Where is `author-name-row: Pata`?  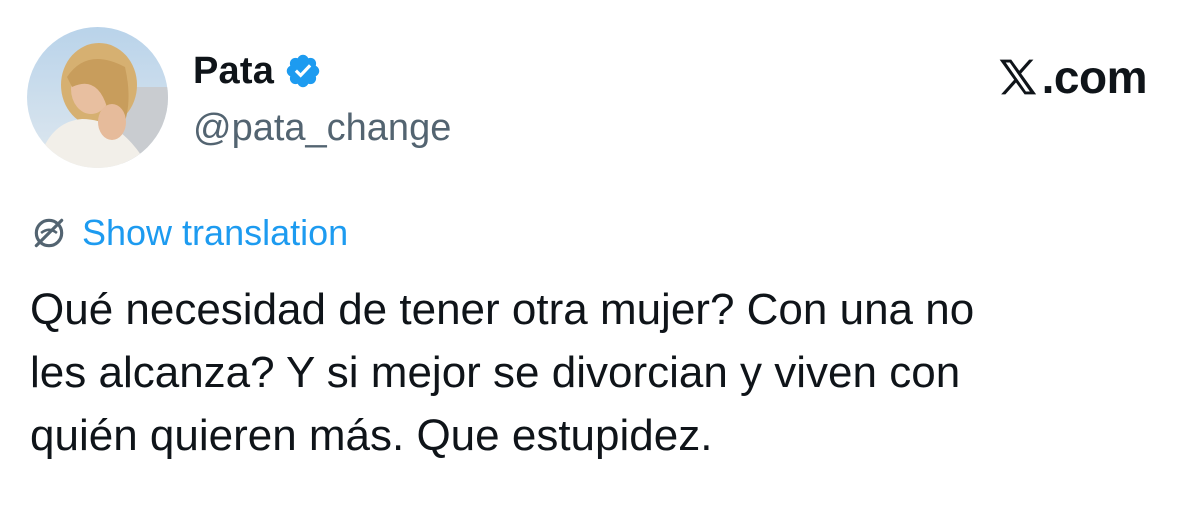 author-name-row: Pata is located at coordinates (257, 71).